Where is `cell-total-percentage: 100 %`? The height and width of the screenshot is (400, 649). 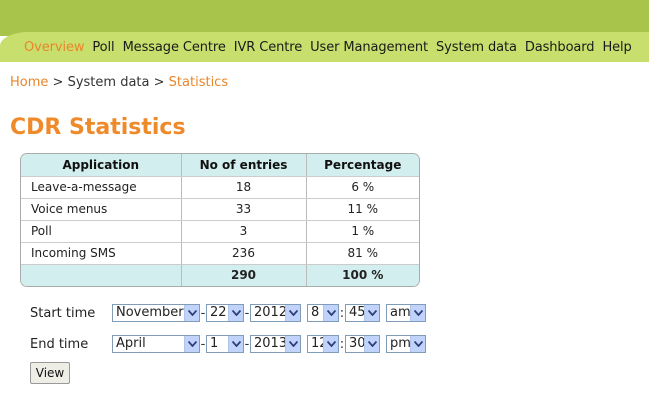
cell-total-percentage: 100 % is located at coordinates (363, 275).